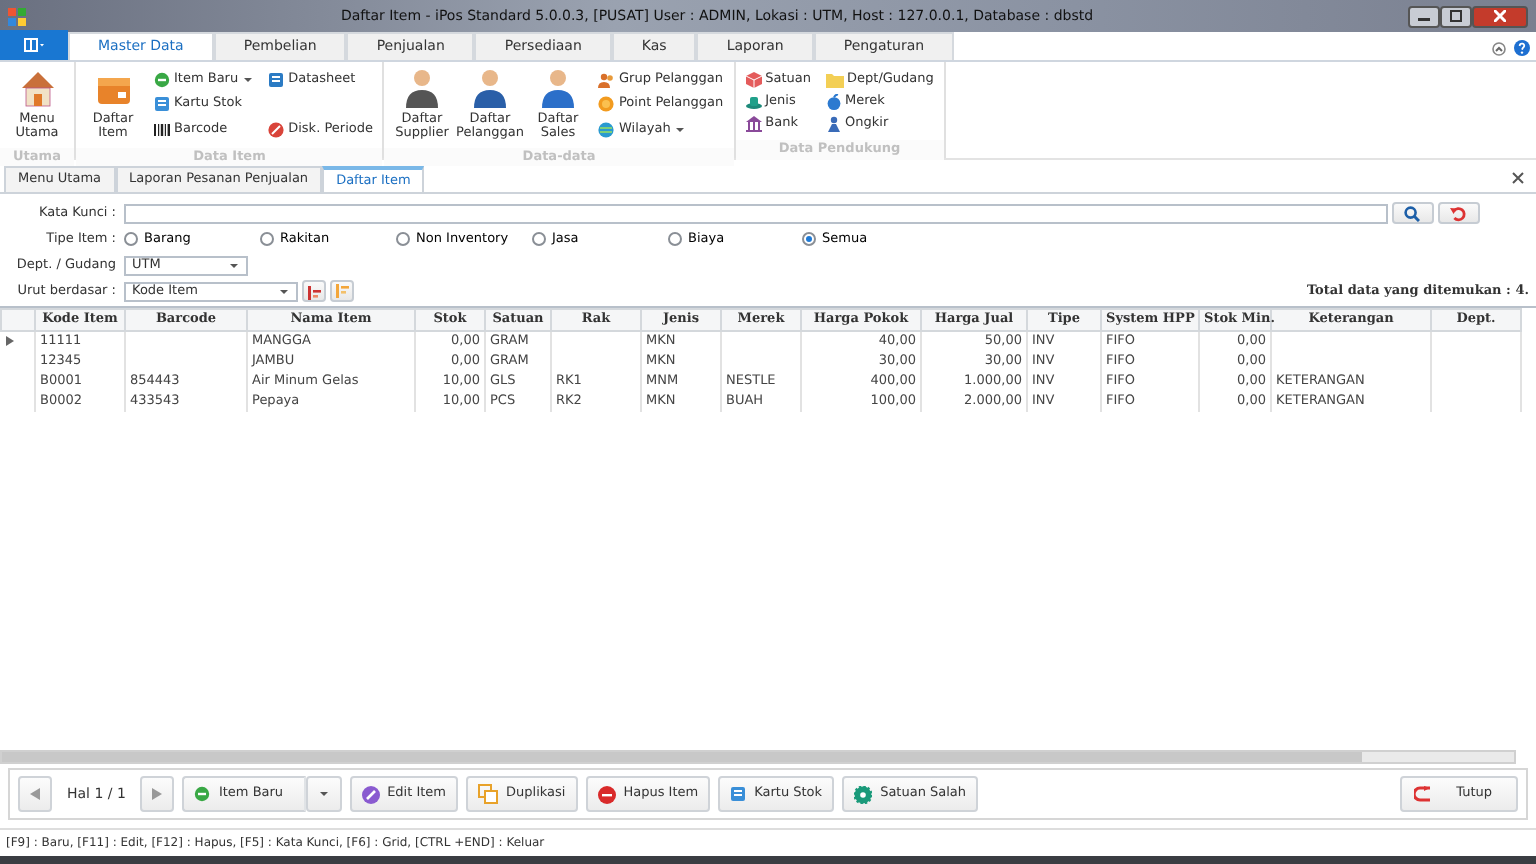  Describe the element at coordinates (606, 130) in the screenshot. I see `globe-icon` at that location.